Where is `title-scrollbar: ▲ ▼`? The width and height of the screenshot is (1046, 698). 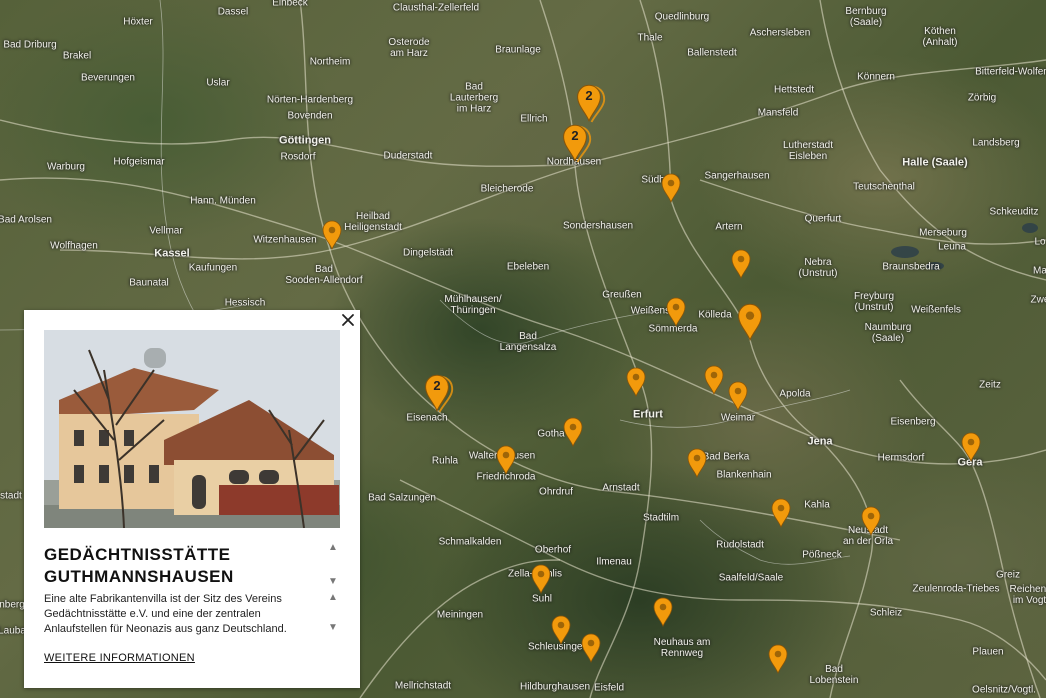
title-scrollbar: ▲ ▼ is located at coordinates (333, 565).